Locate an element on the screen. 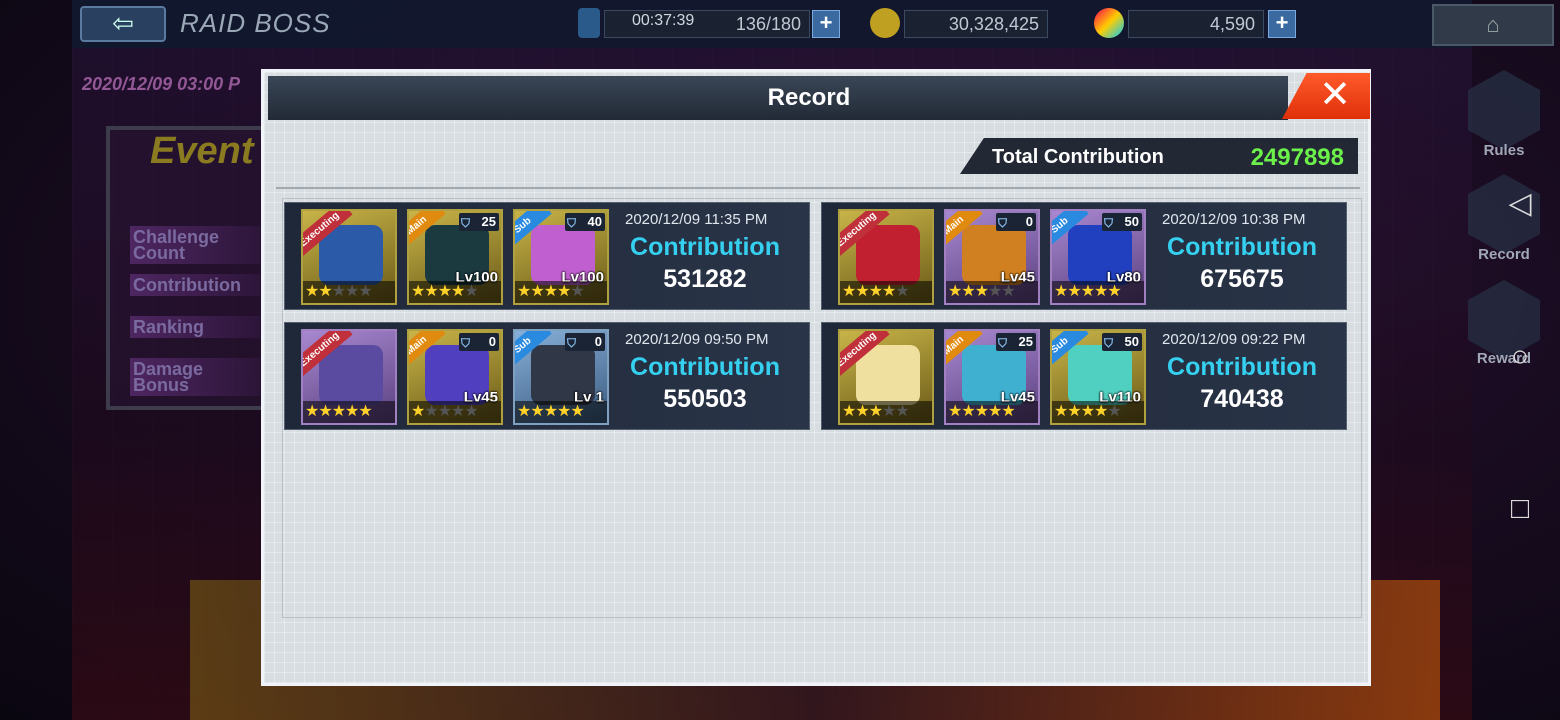 The width and height of the screenshot is (1560, 720). rules-button is located at coordinates (1504, 110).